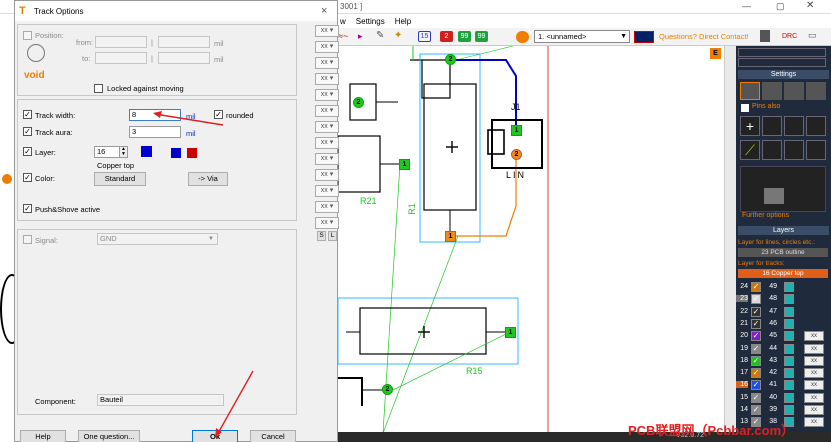 The width and height of the screenshot is (831, 442). Describe the element at coordinates (783, 273) in the screenshot. I see `tracks-layer-field: 16 Copper top` at that location.